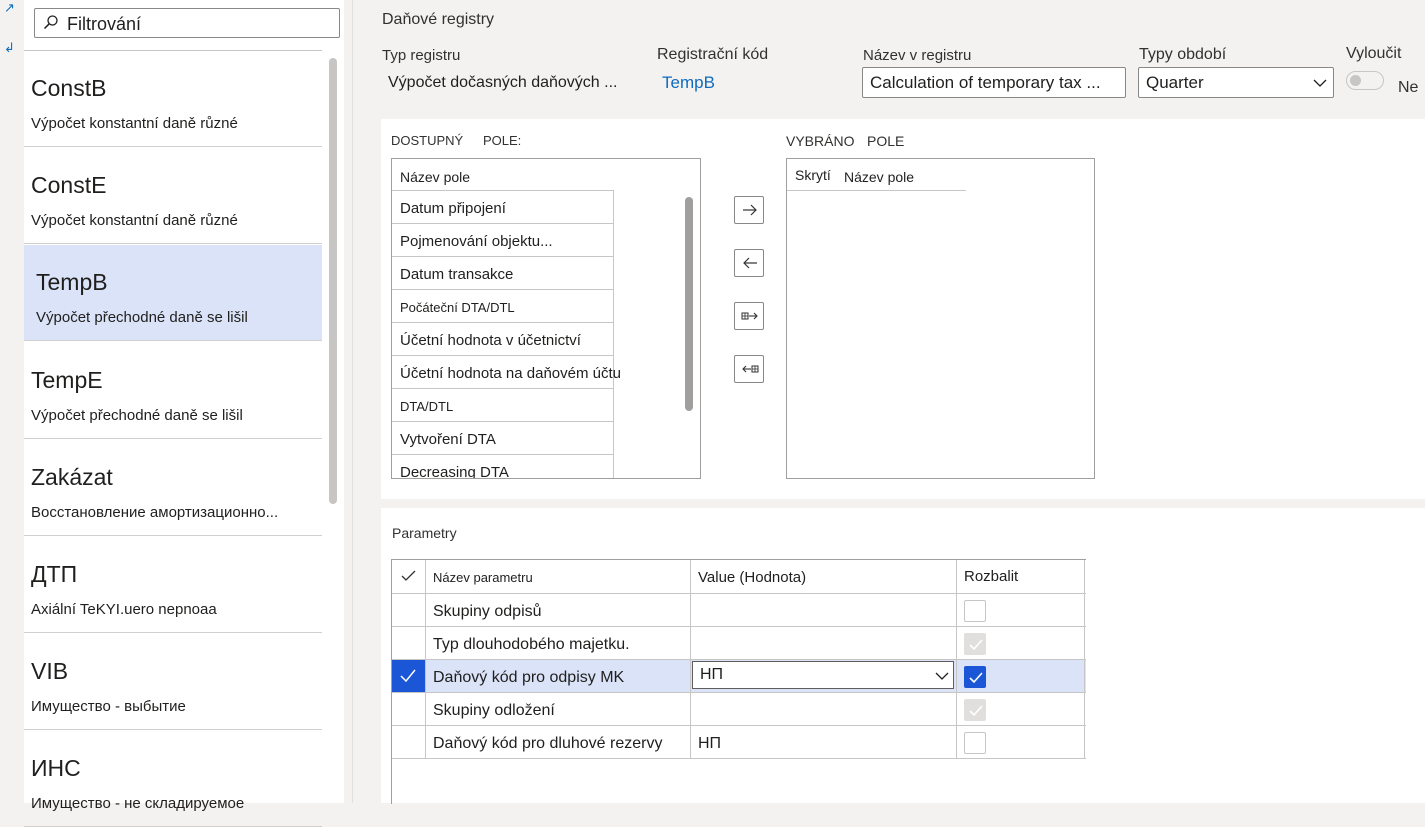 This screenshot has height=827, width=1425. I want to click on parameter-name: Daňový kód pro dluhové rezervy, so click(558, 742).